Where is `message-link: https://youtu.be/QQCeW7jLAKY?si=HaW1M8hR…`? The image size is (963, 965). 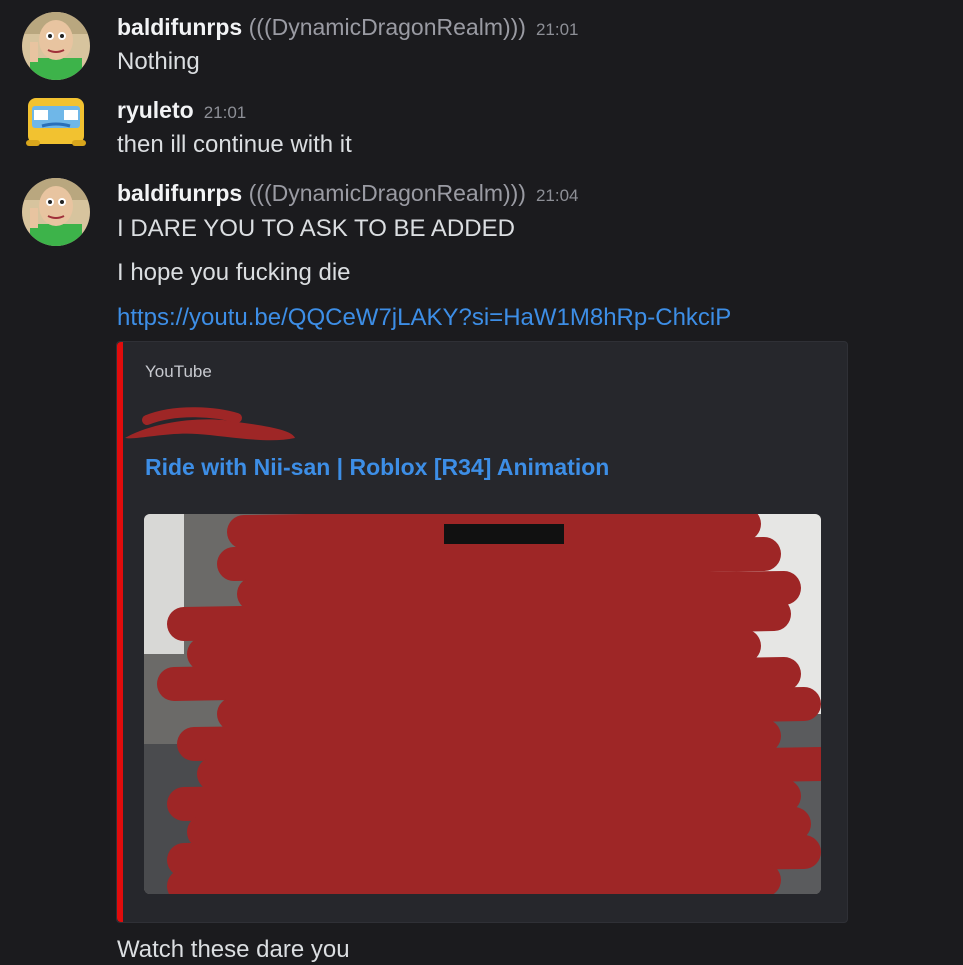 message-link: https://youtu.be/QQCeW7jLAKY?si=HaW1M8hR… is located at coordinates (424, 318).